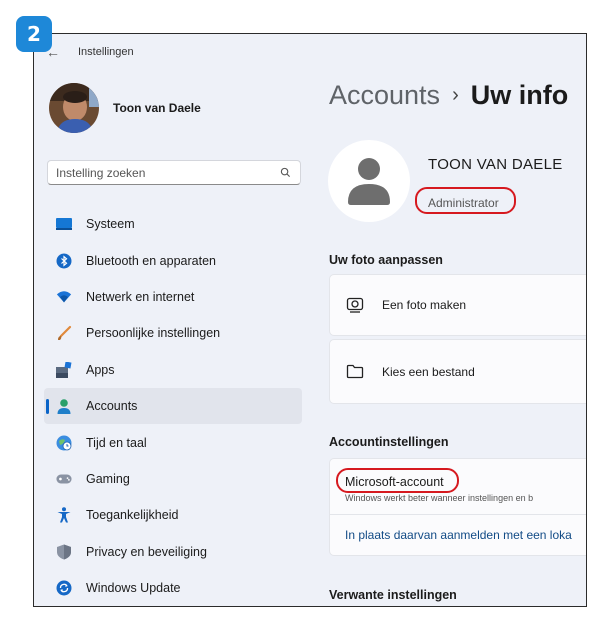 This screenshot has width=608, height=617. Describe the element at coordinates (64, 261) in the screenshot. I see `bluetooth-icon` at that location.